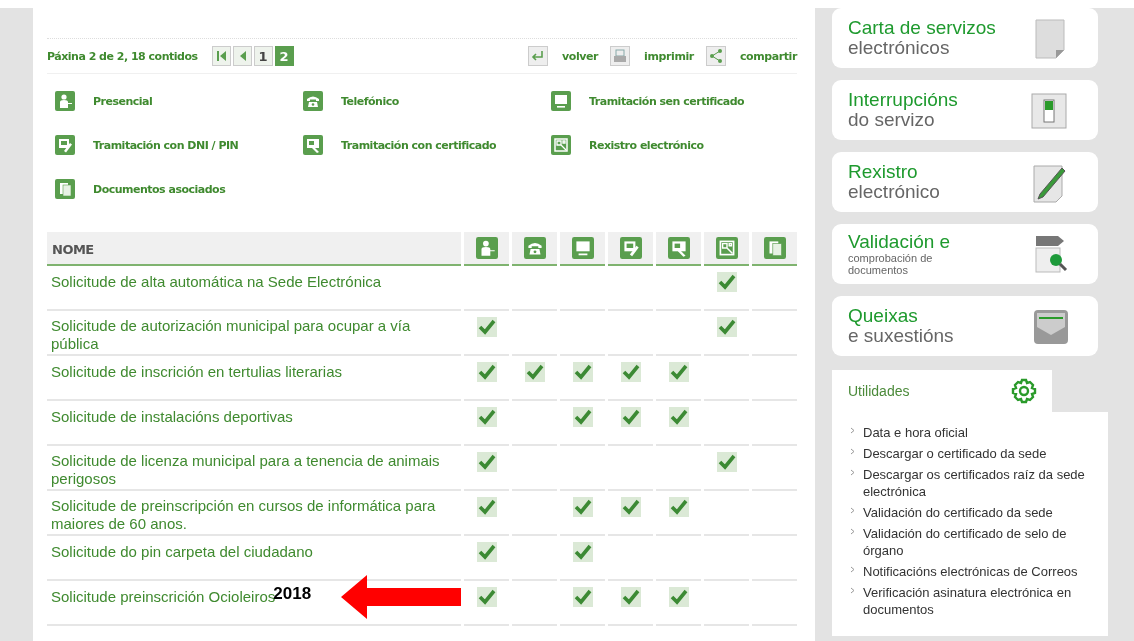  Describe the element at coordinates (915, 432) in the screenshot. I see `utility-link: Data e hora oficial` at that location.